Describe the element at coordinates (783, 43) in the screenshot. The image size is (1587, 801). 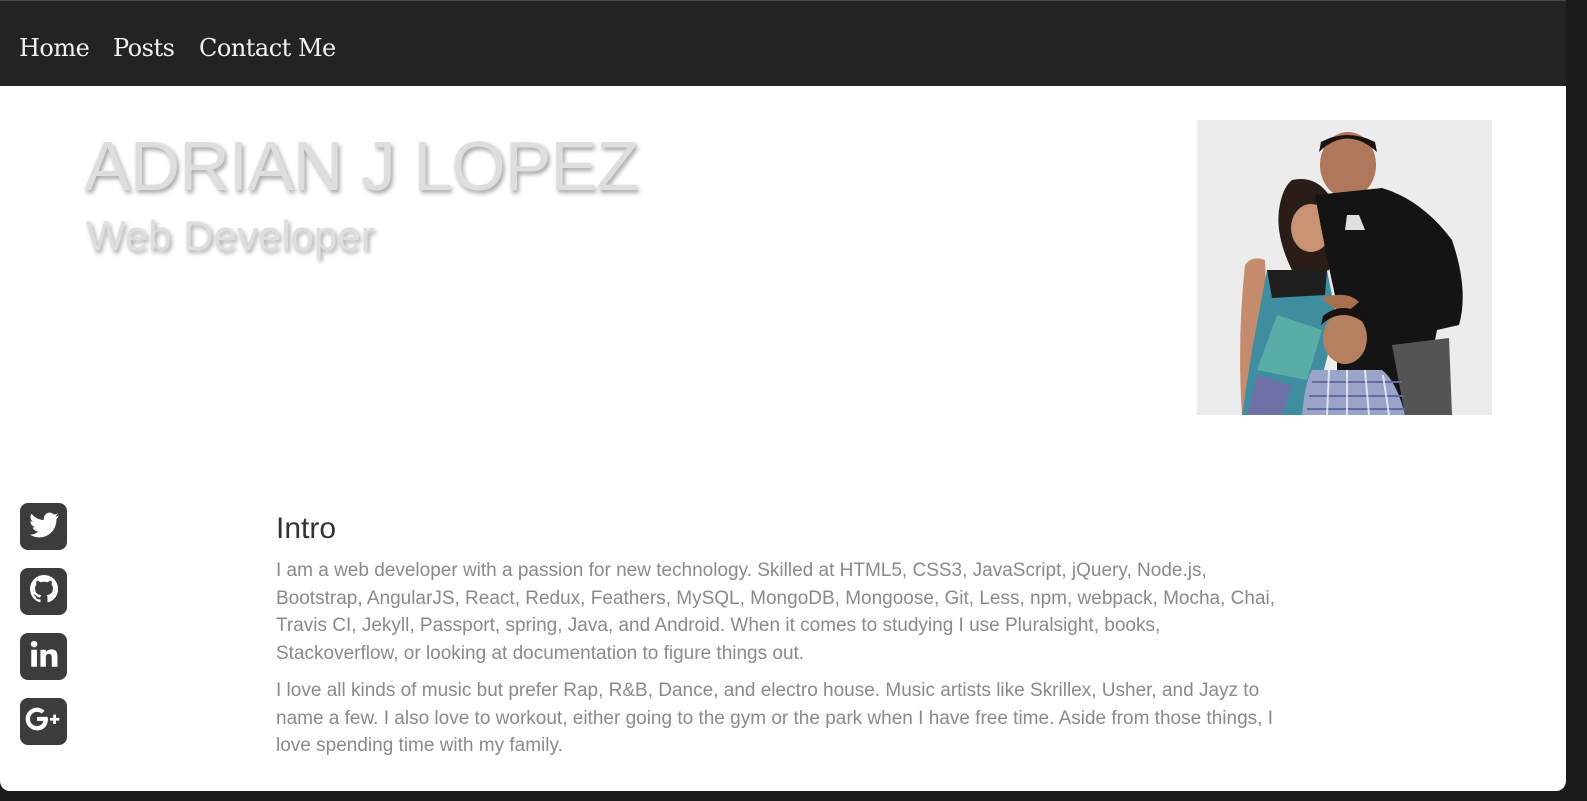
I see `top-navbar: Home Posts Contact Me` at that location.